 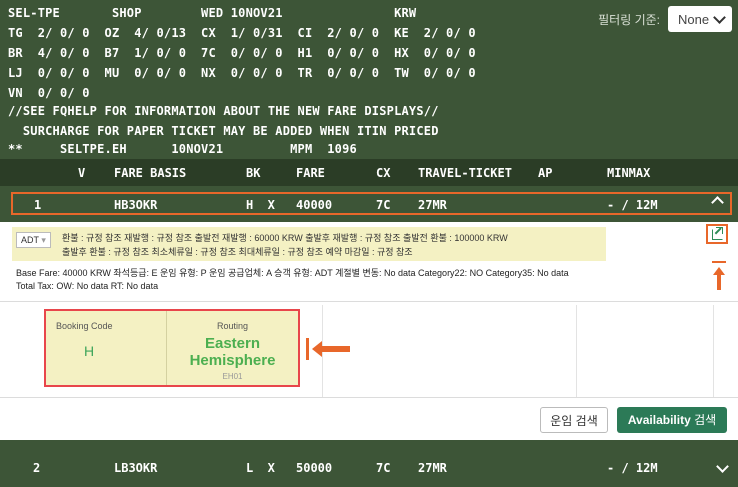 What do you see at coordinates (328, 349) in the screenshot?
I see `arrow-left-icon` at bounding box center [328, 349].